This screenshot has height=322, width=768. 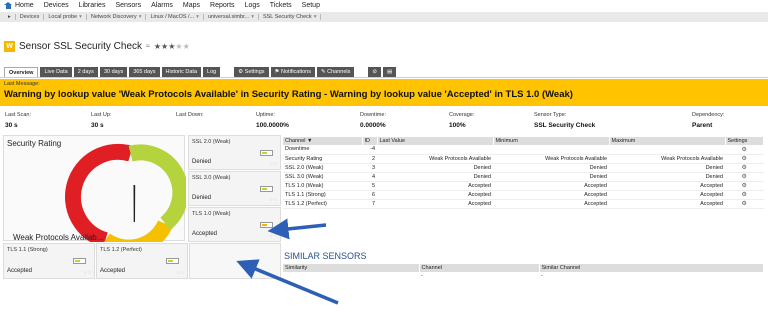 What do you see at coordinates (144, 72) in the screenshot?
I see `tab-365-days: 365 days` at bounding box center [144, 72].